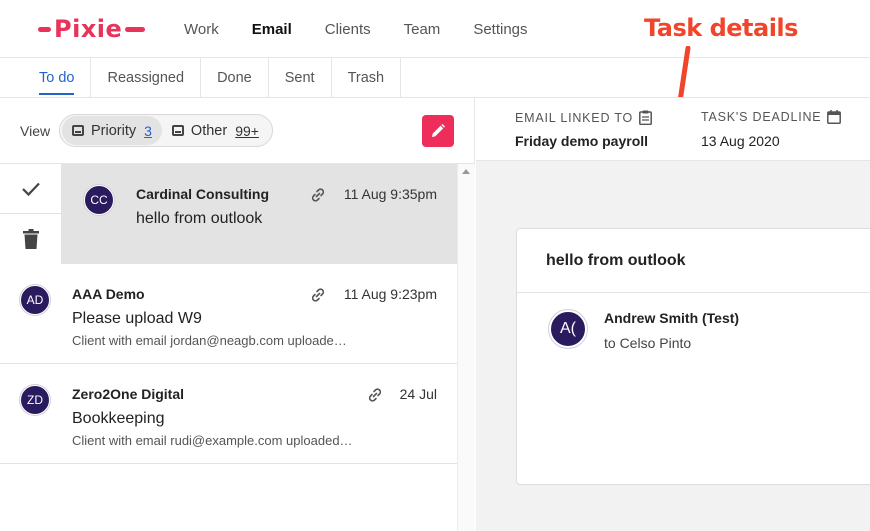  What do you see at coordinates (99, 200) in the screenshot?
I see `avatar: CC` at bounding box center [99, 200].